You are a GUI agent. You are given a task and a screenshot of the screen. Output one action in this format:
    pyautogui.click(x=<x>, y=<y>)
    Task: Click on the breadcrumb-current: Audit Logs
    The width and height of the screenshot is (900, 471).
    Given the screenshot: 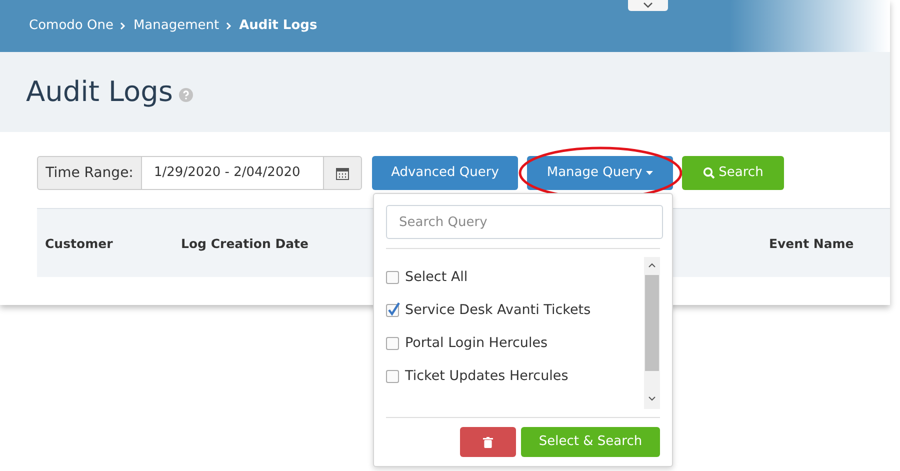 What is the action you would take?
    pyautogui.click(x=278, y=26)
    